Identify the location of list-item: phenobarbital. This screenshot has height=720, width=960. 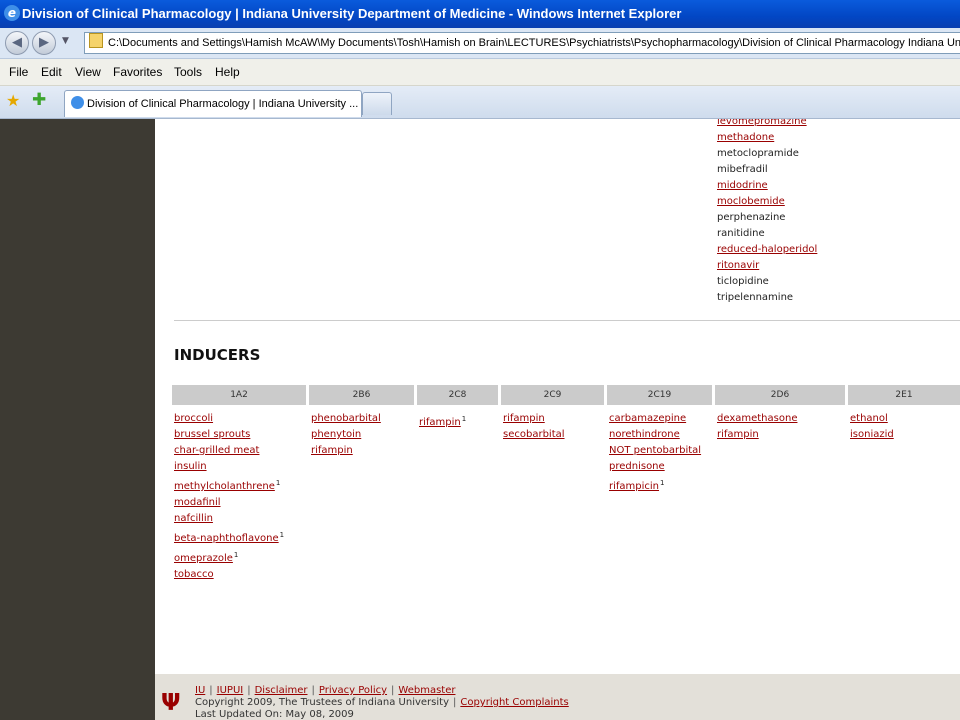
(346, 419).